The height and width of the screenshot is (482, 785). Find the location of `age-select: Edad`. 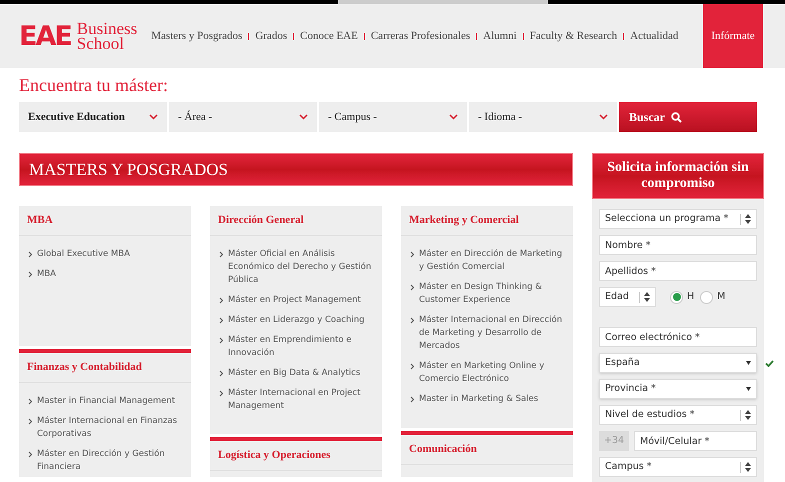

age-select: Edad is located at coordinates (627, 297).